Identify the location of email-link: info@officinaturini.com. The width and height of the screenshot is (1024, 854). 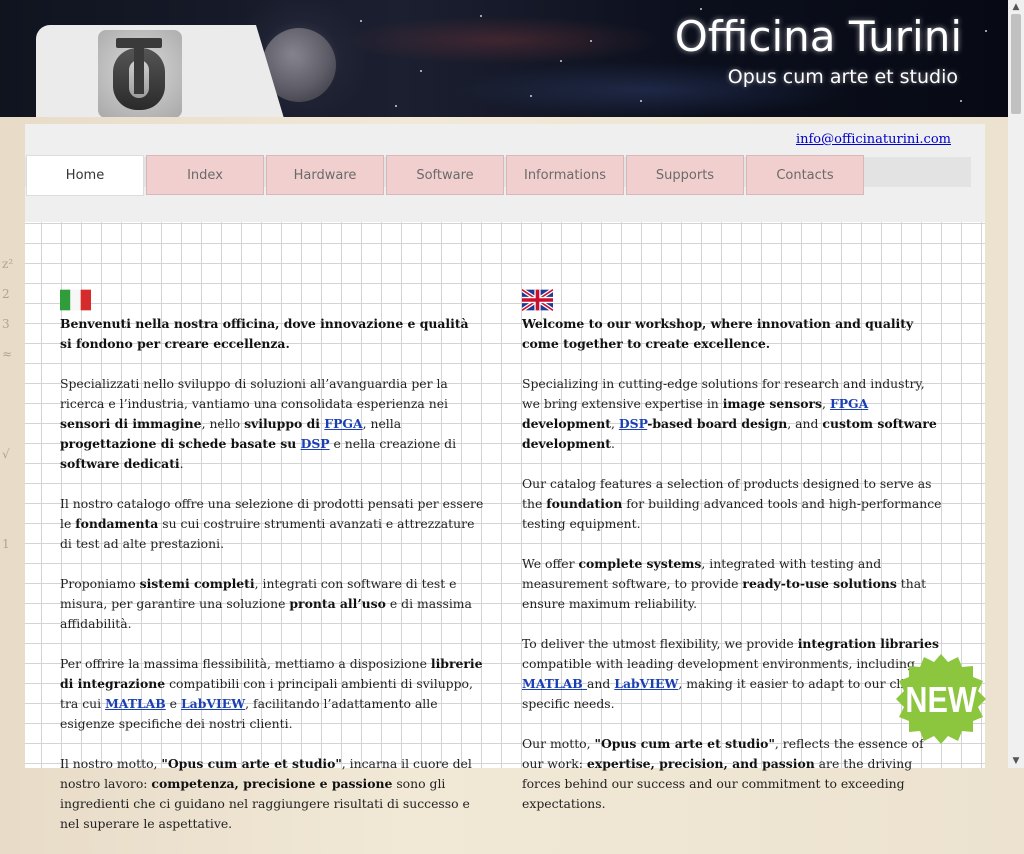
(873, 139).